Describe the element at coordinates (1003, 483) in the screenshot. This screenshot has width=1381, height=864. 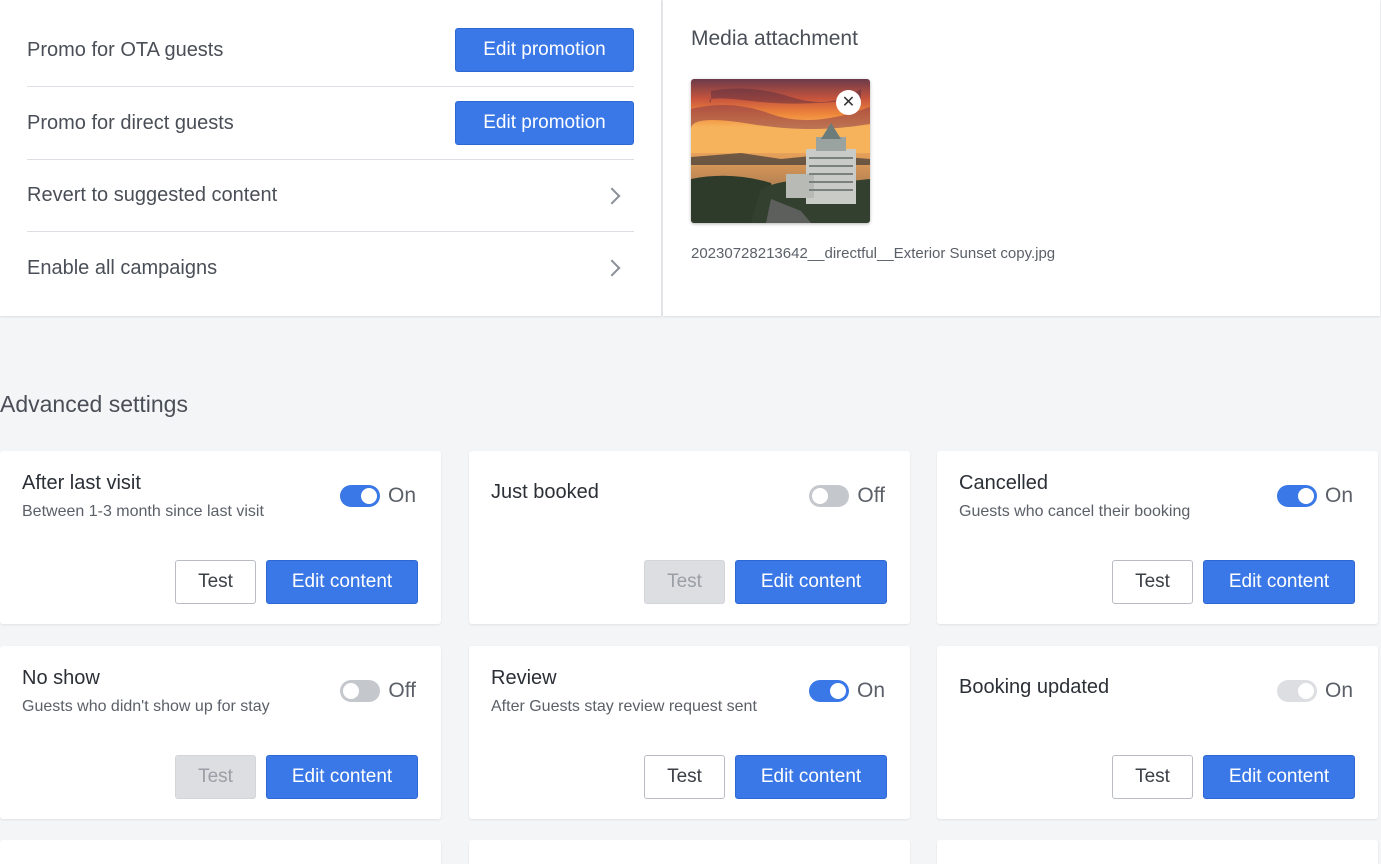
I see `campaign-title: Cancelled` at that location.